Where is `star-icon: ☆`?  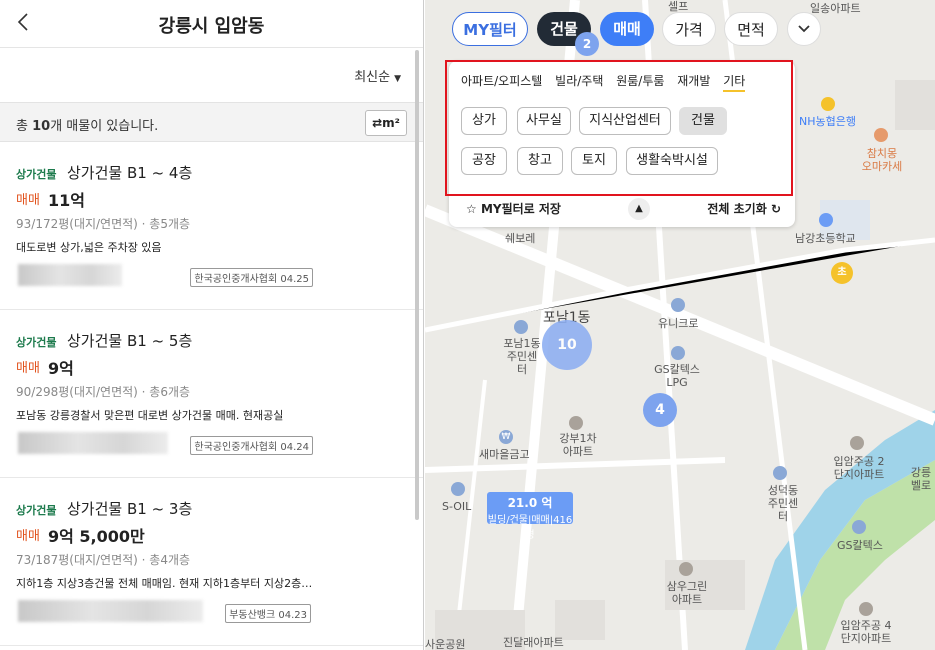
star-icon: ☆ is located at coordinates (473, 209).